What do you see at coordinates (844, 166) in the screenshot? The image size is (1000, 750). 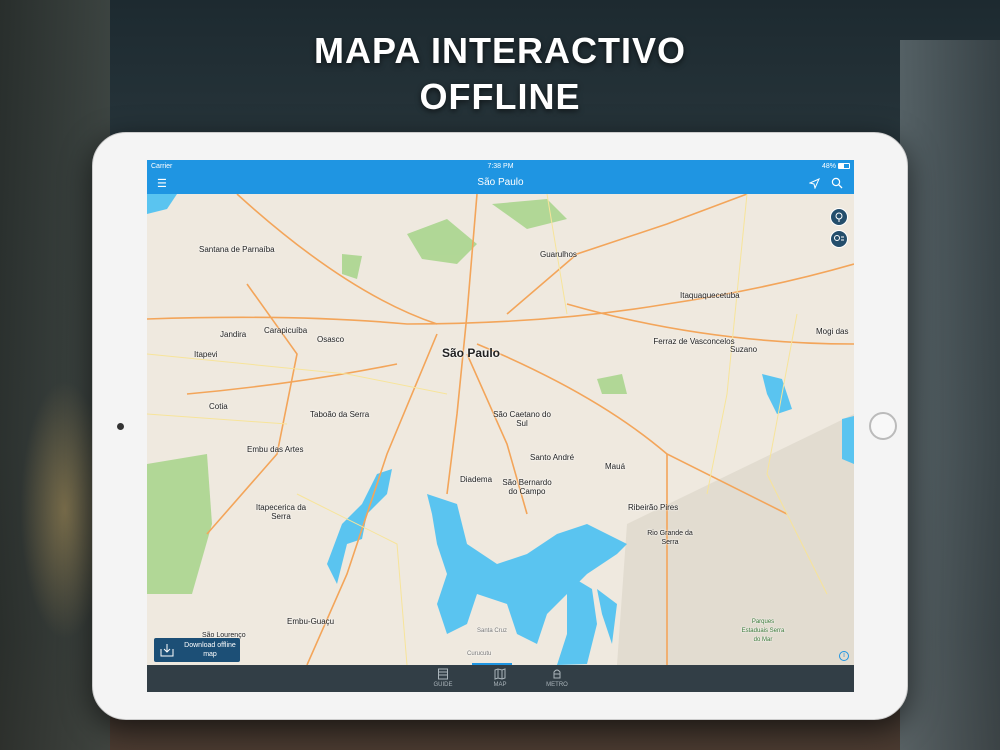 I see `battery-icon` at bounding box center [844, 166].